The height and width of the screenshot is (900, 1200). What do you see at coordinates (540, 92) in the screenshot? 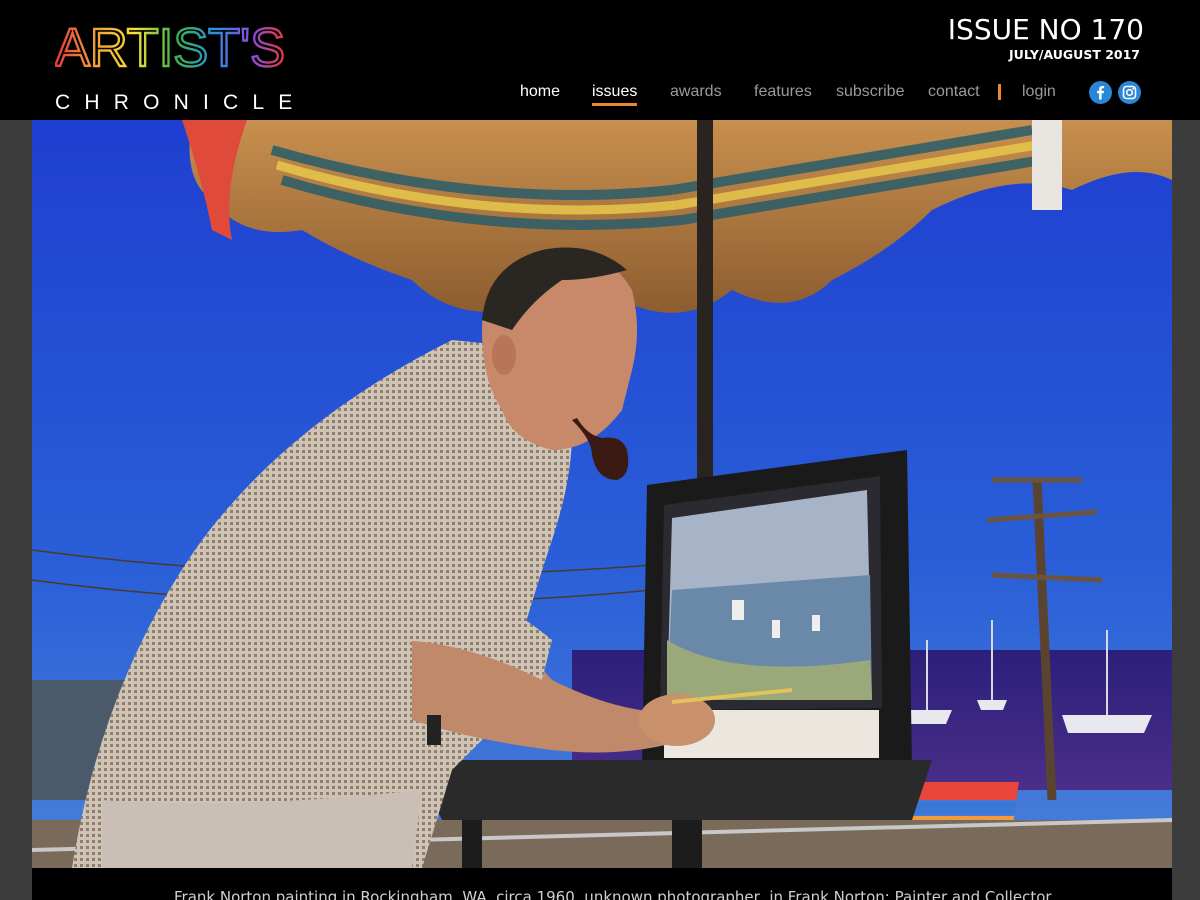
I see `nav-home: home` at bounding box center [540, 92].